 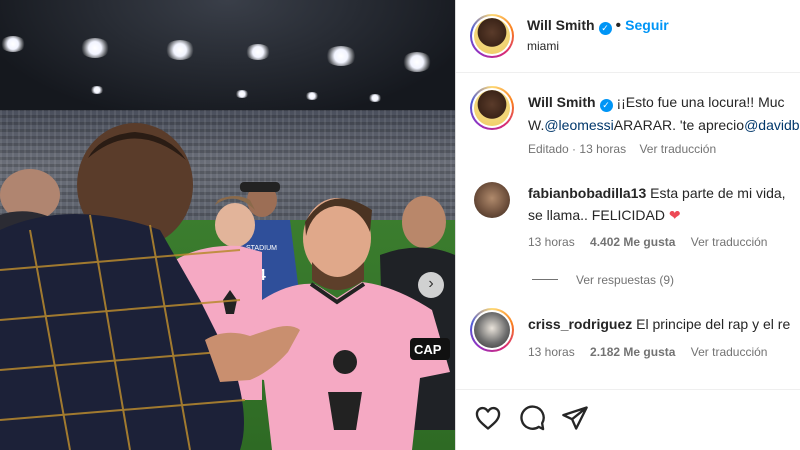 I want to click on comment-meta: 13 horas 2.182 Me gusta Ver traducción, so click(x=647, y=352).